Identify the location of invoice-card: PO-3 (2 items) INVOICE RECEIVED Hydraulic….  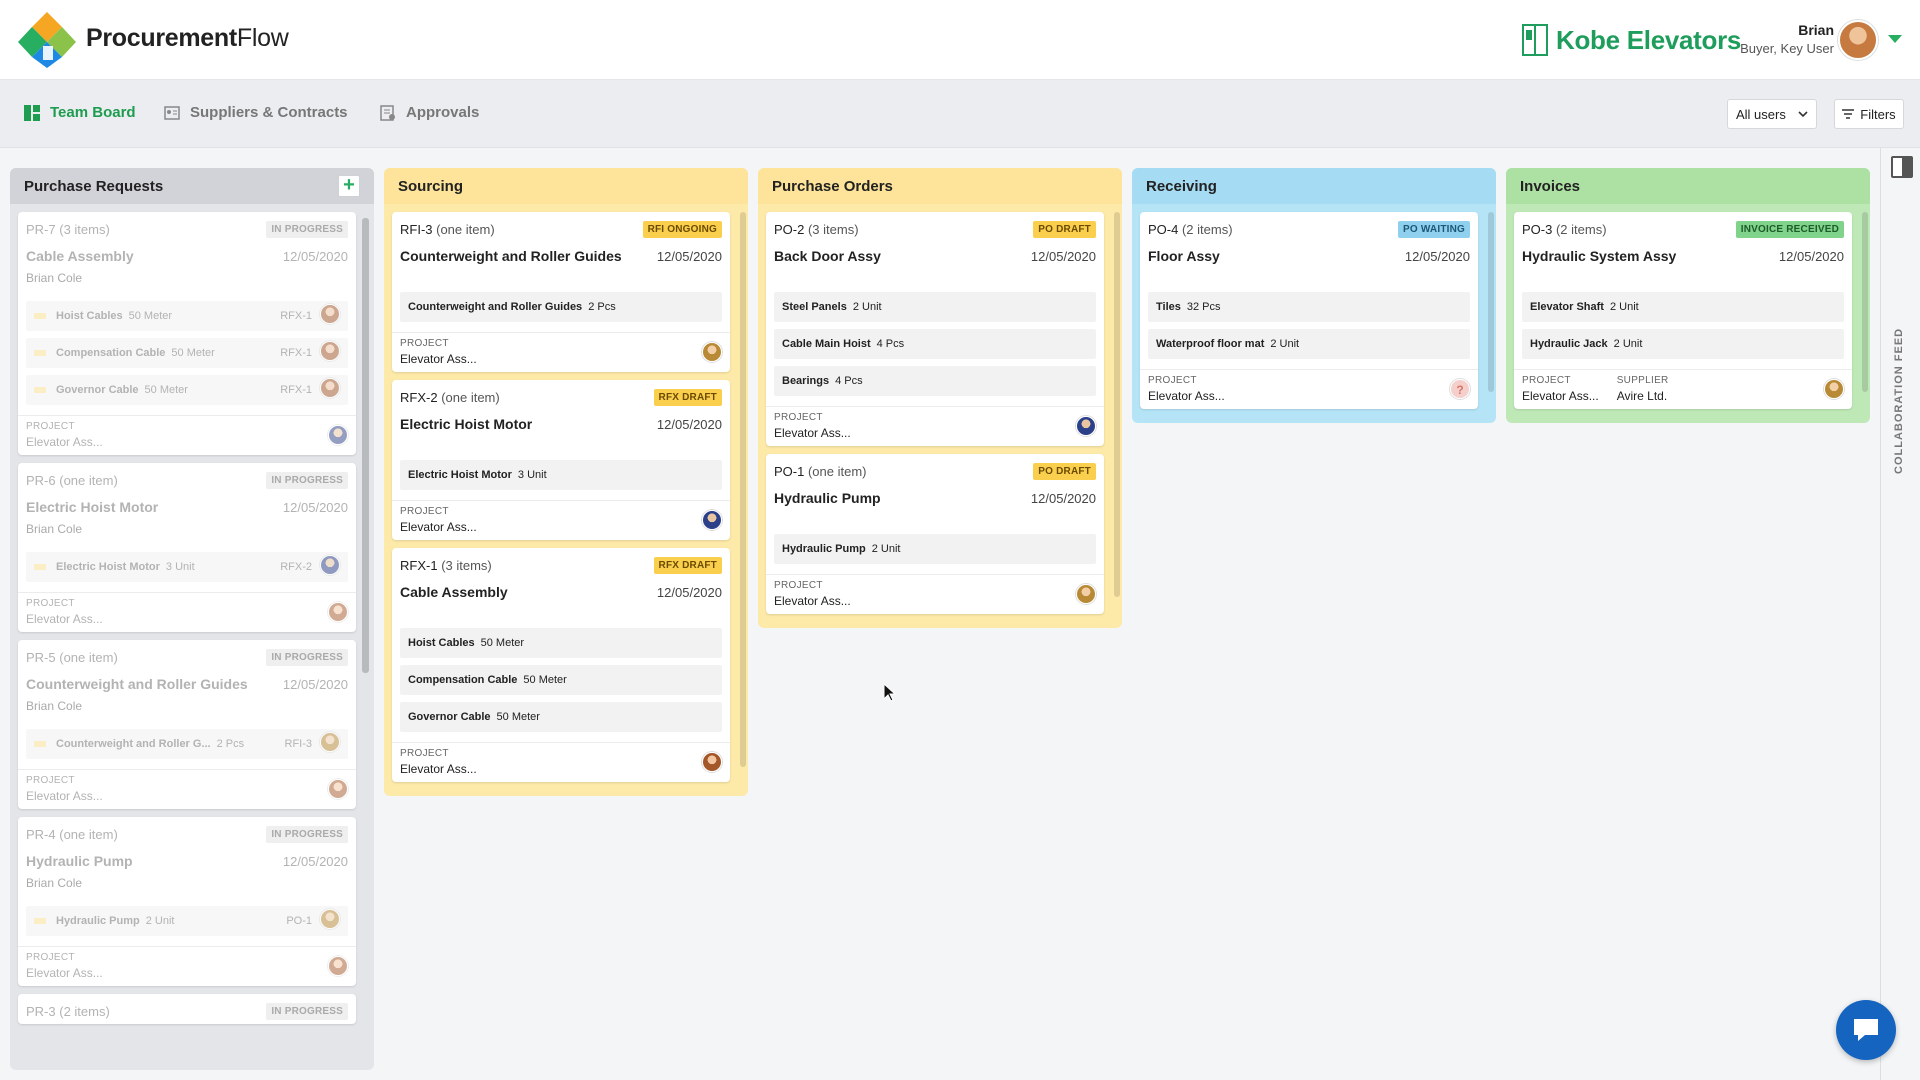
(1683, 310).